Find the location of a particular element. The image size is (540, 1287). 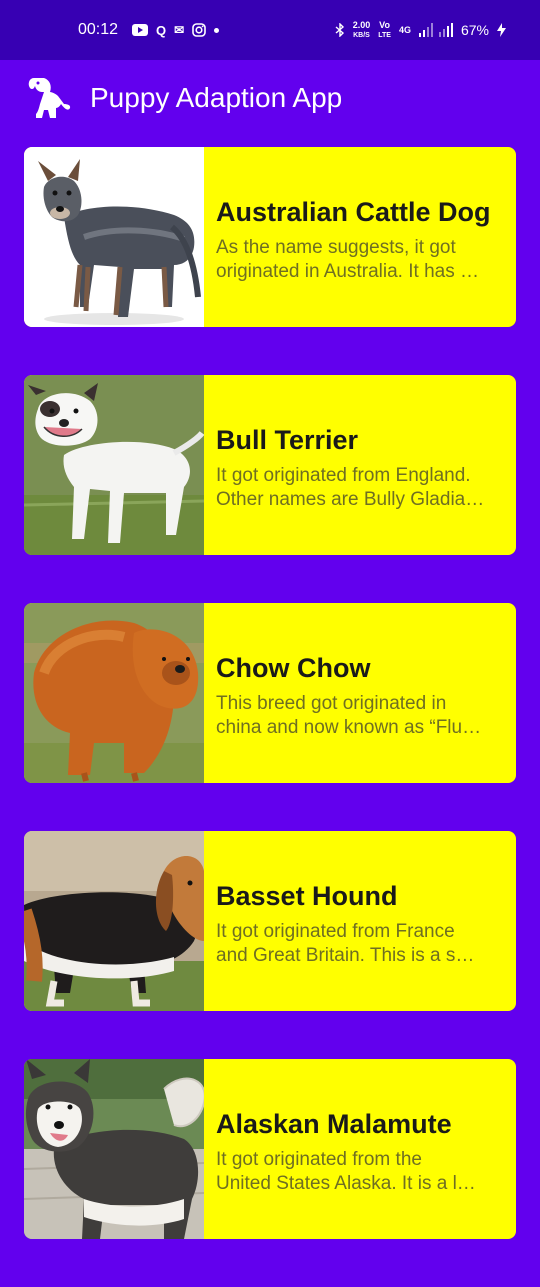

volte-indicator: Vo LTE is located at coordinates (384, 29).